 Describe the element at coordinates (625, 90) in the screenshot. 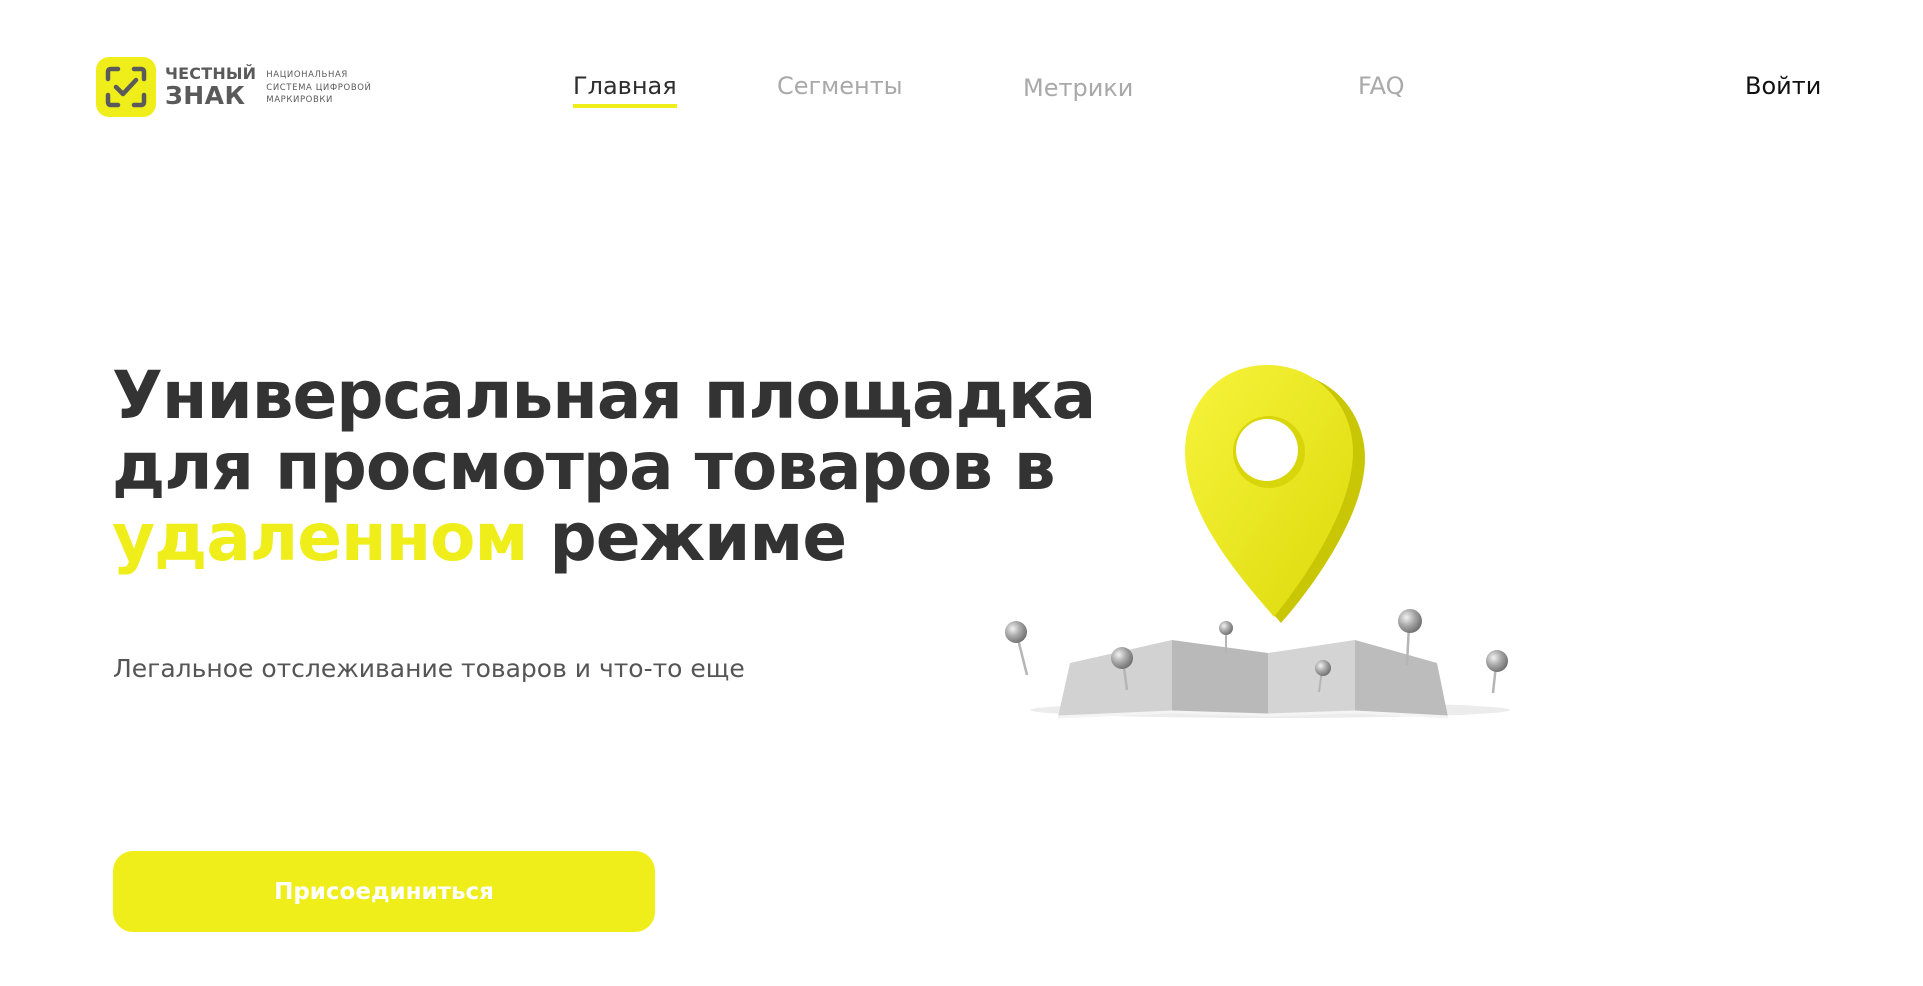

I see `nav-item-home: Главная` at that location.